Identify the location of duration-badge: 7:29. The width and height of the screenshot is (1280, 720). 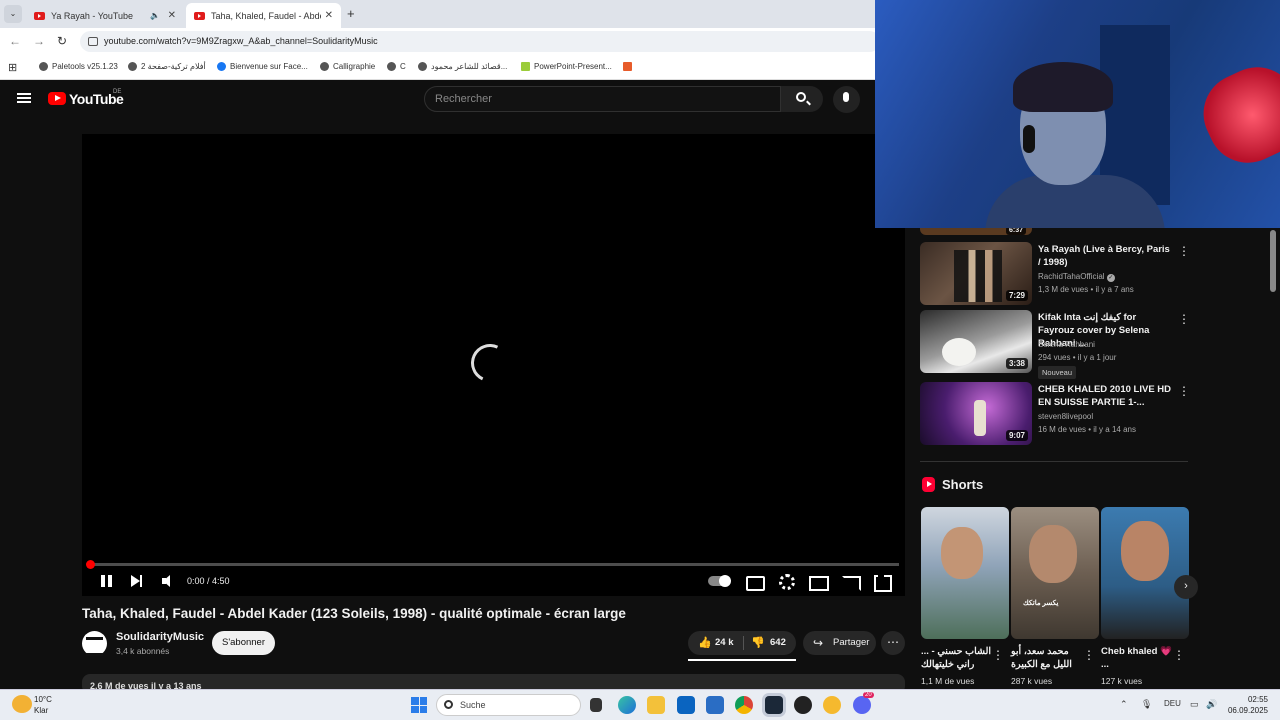
(1016, 295).